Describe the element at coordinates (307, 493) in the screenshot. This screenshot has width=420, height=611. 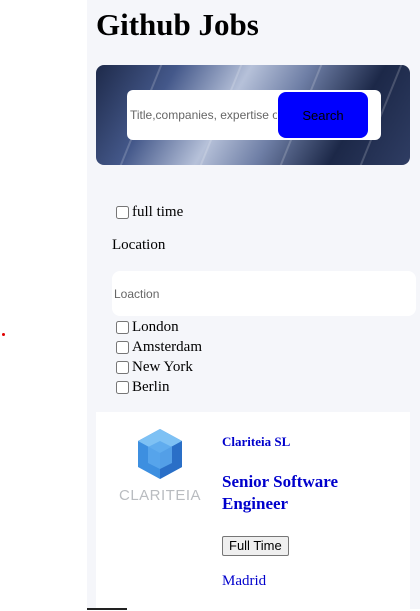
I see `job-title: Senior Software Engineer` at that location.